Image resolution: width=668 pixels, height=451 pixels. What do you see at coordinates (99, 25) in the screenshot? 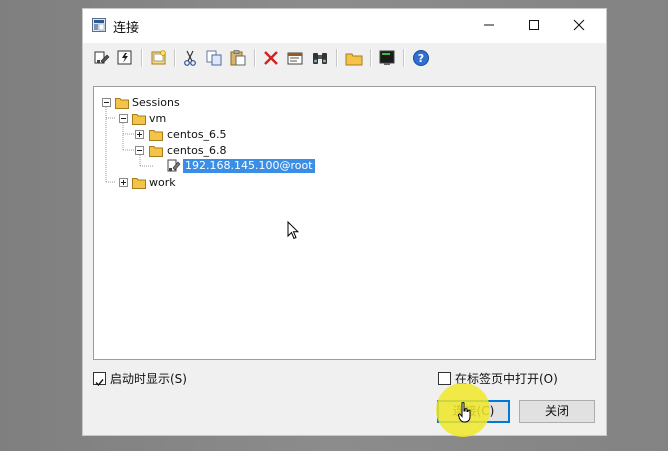
I see `app-icon` at bounding box center [99, 25].